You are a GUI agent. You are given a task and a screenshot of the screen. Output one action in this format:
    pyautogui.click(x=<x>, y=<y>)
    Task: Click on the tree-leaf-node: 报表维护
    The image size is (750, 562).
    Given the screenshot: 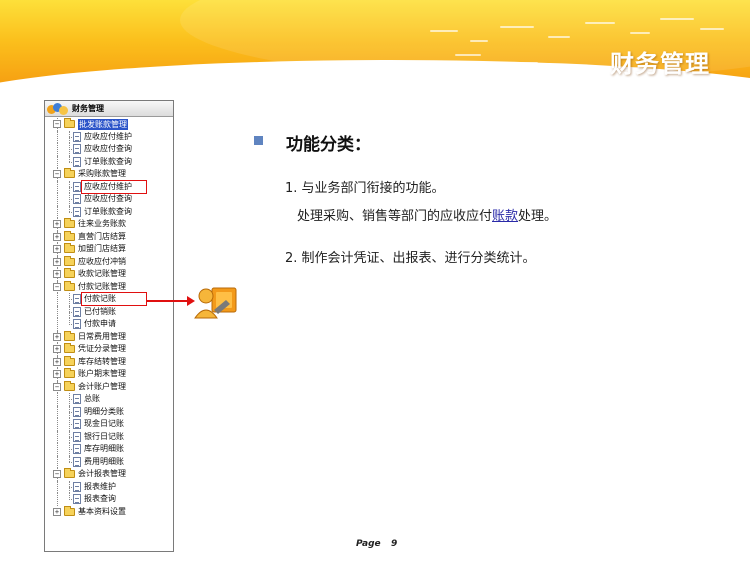 What is the action you would take?
    pyautogui.click(x=109, y=487)
    